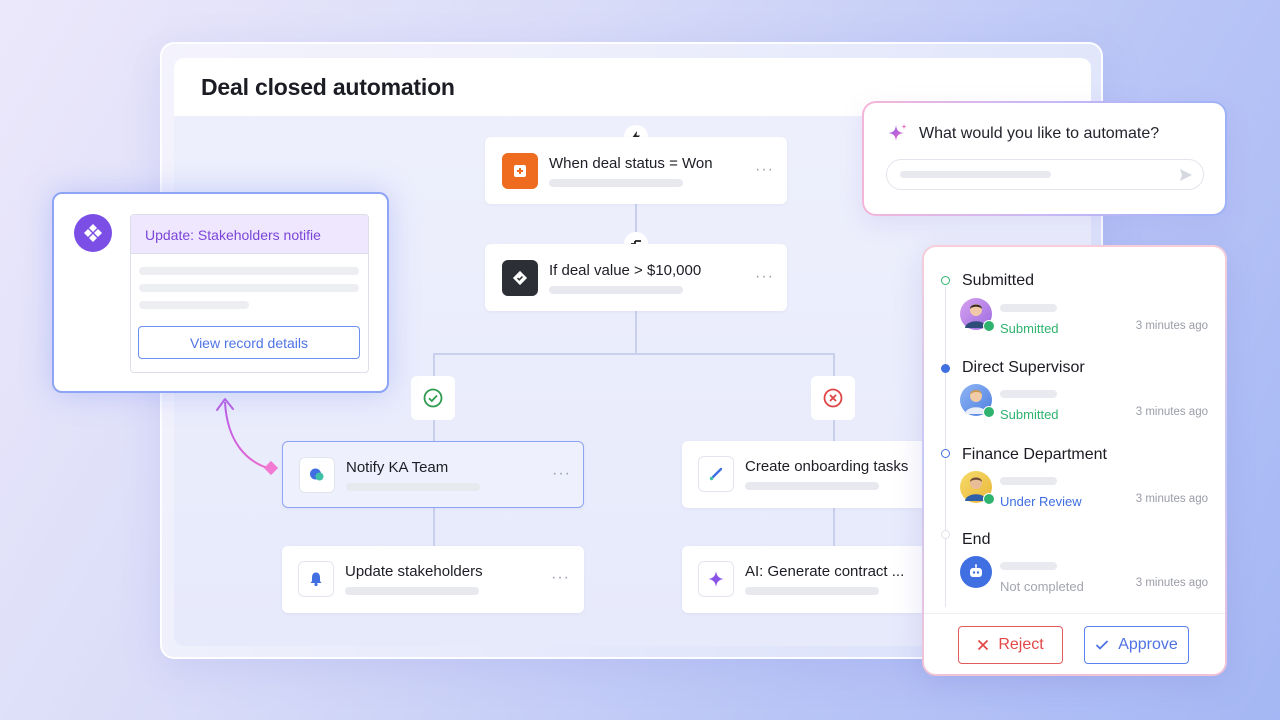 Image resolution: width=1280 pixels, height=720 pixels. I want to click on diamond-check-icon, so click(520, 278).